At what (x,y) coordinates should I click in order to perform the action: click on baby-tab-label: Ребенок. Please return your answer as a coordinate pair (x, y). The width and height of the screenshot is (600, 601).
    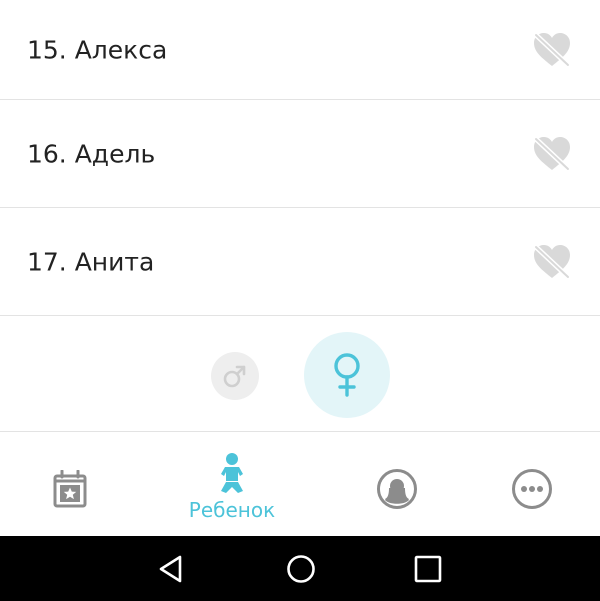
    Looking at the image, I should click on (232, 510).